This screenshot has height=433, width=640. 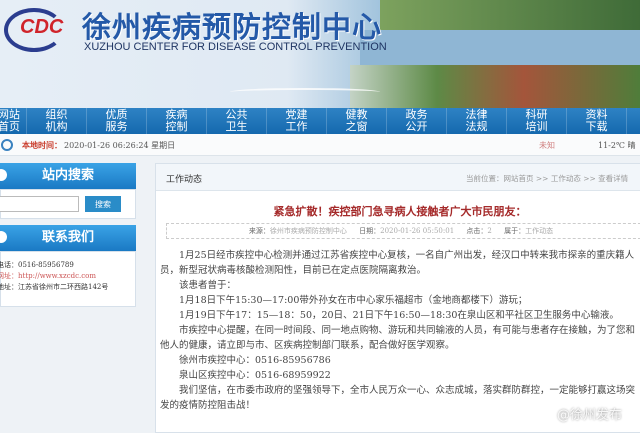 What do you see at coordinates (417, 121) in the screenshot?
I see `nav-item-7: 政务 公开` at bounding box center [417, 121].